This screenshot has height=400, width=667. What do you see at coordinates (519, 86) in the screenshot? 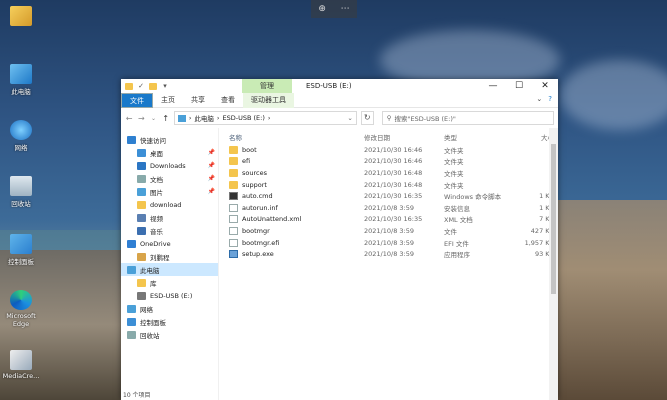
I see `maximize-button: ☐` at bounding box center [519, 86].